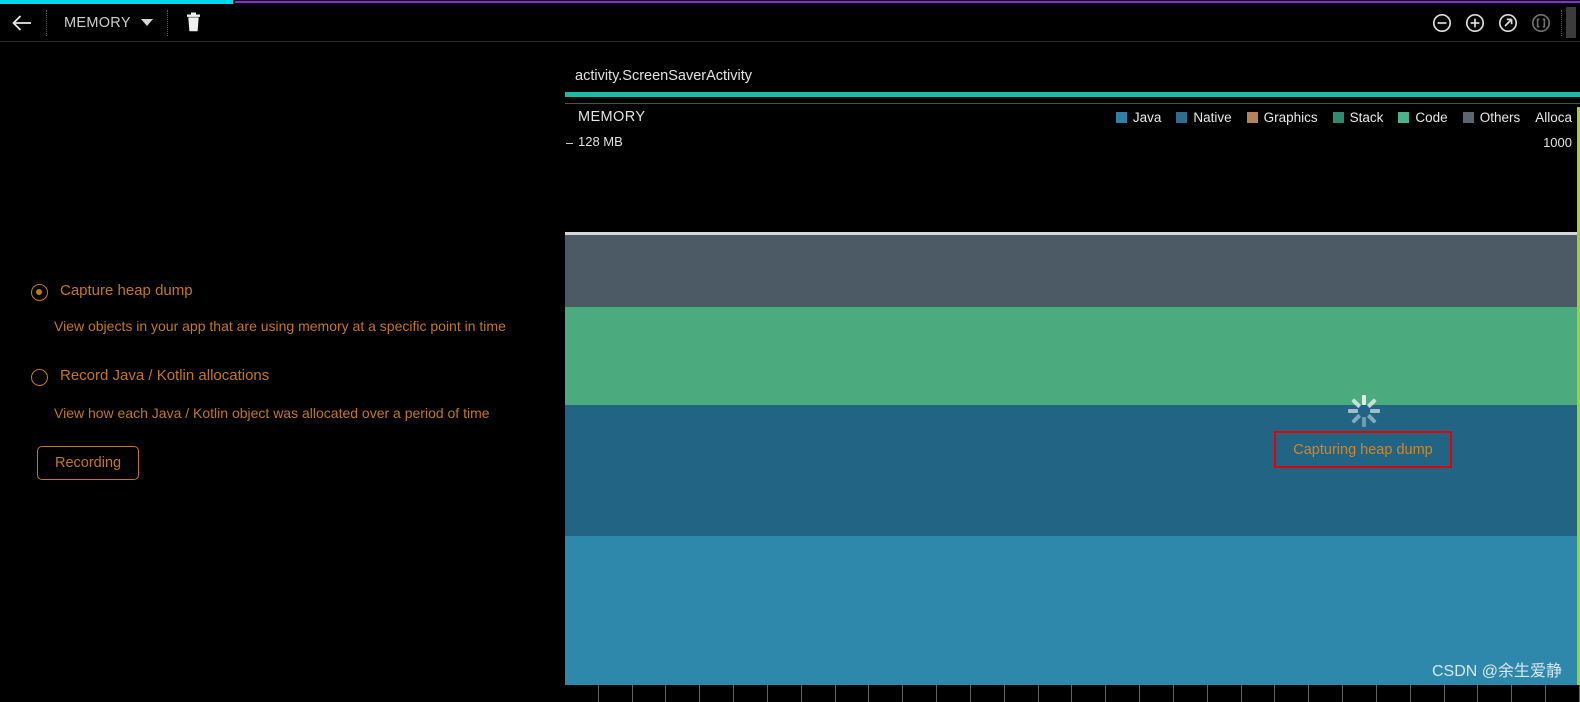 The width and height of the screenshot is (1580, 702). What do you see at coordinates (1072, 271) in the screenshot?
I see `area-band-others` at bounding box center [1072, 271].